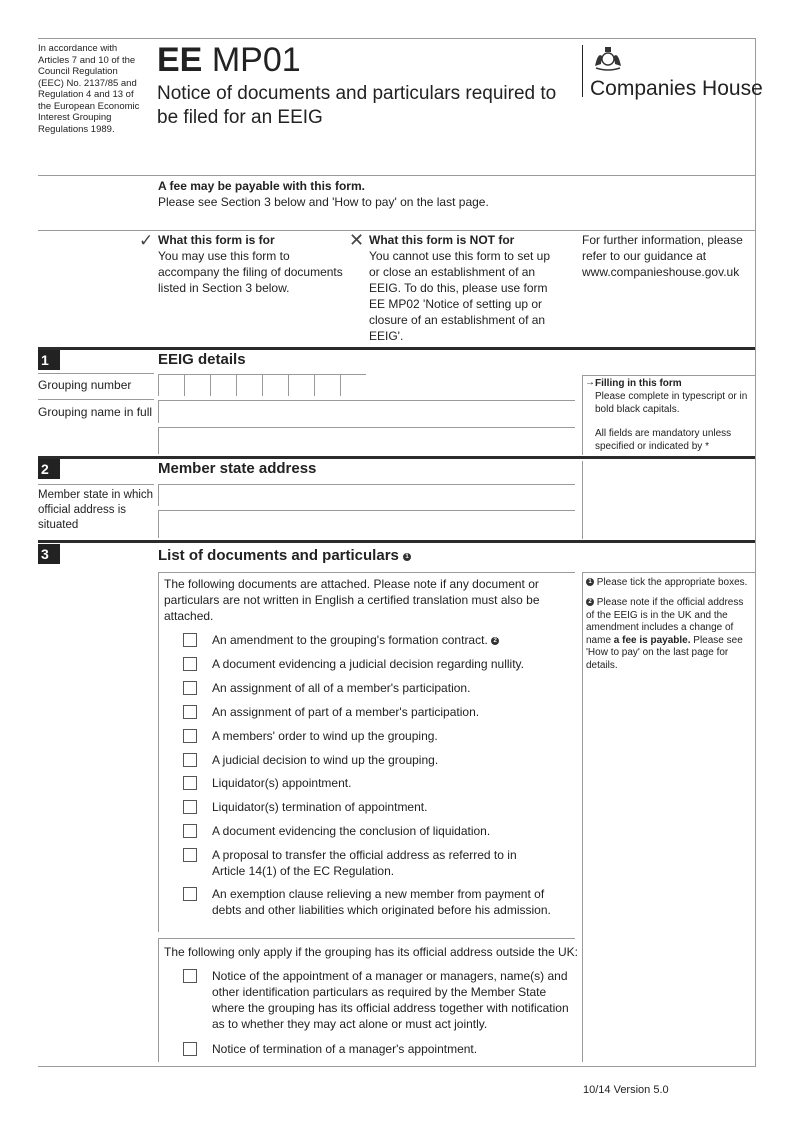  Describe the element at coordinates (190, 760) in the screenshot. I see `checkbox-judicial-wind-up` at that location.